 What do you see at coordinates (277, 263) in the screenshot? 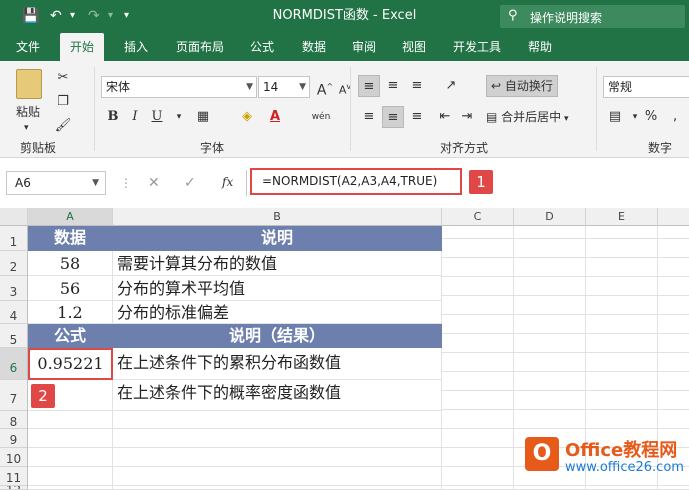
I see `cell-b2: 需要计算其分布的数值` at bounding box center [277, 263].